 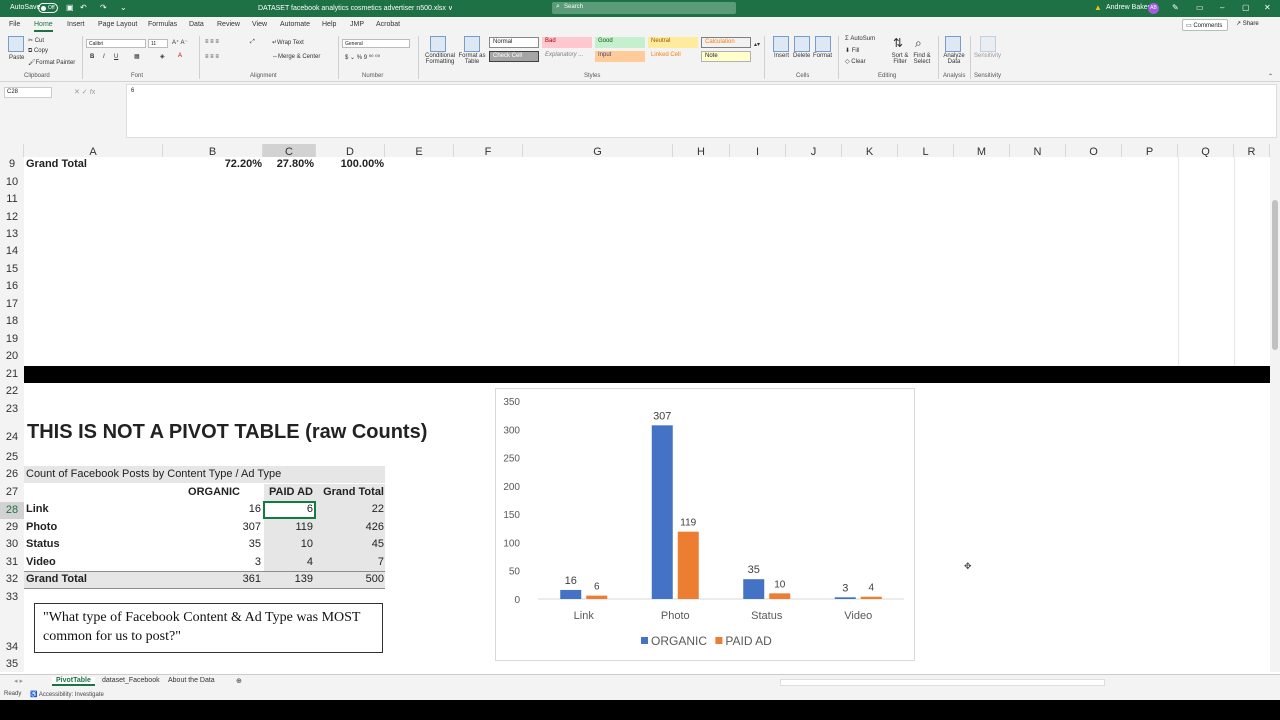 What do you see at coordinates (822, 56) in the screenshot?
I see `format-cells-button: Format` at bounding box center [822, 56].